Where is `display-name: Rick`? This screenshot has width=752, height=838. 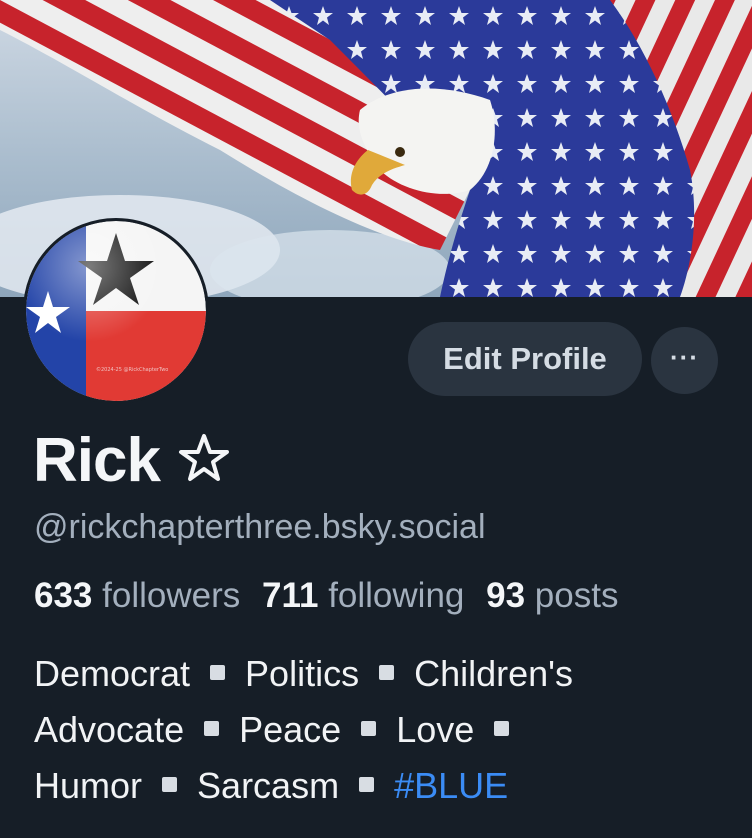
display-name: Rick is located at coordinates (97, 460).